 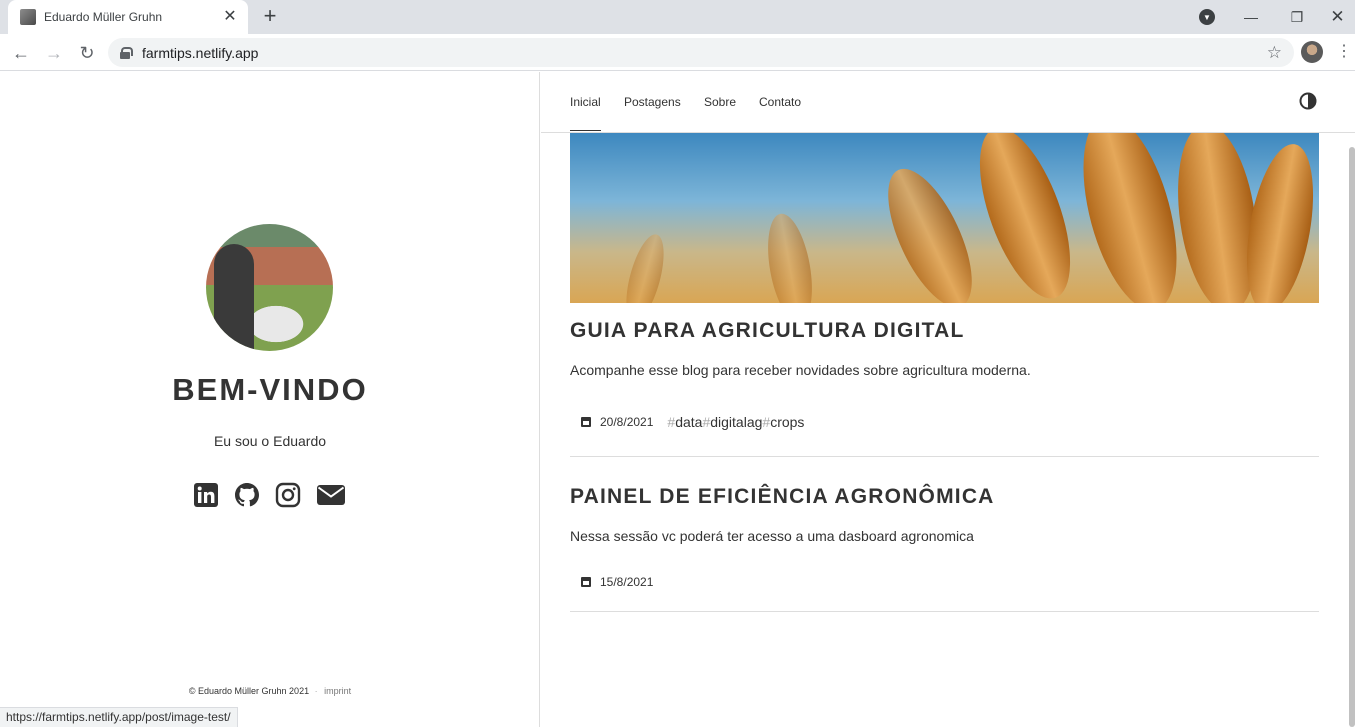 I want to click on page-title: BEM-VINDO, so click(x=270, y=389).